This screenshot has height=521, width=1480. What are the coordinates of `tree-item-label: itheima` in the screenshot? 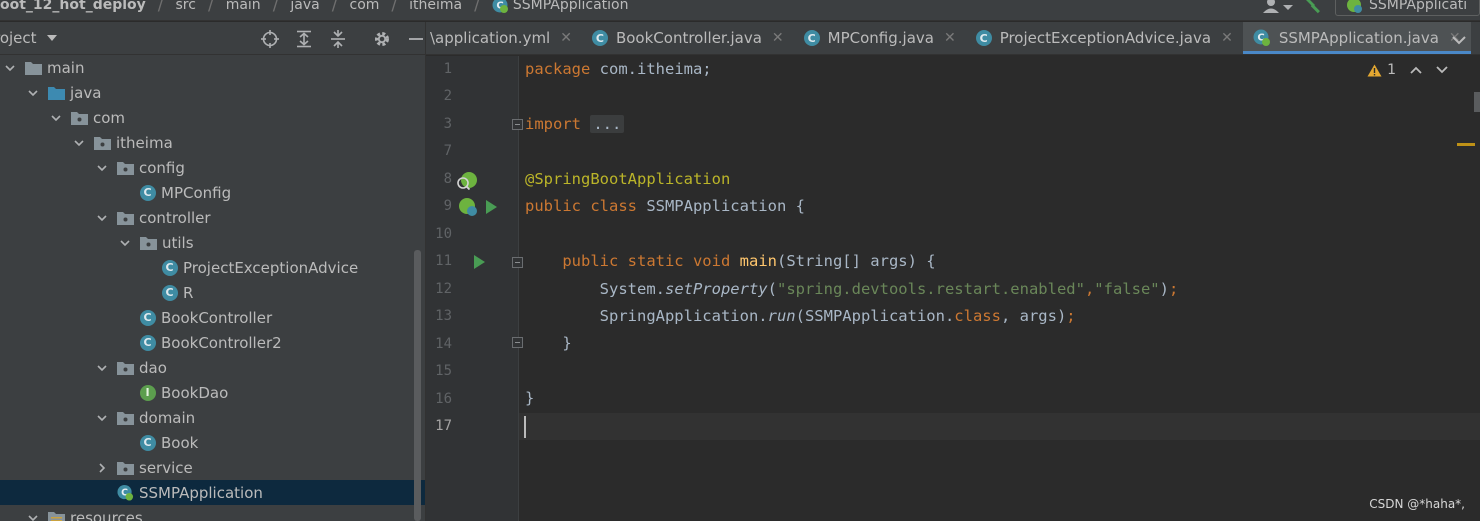 It's located at (144, 142).